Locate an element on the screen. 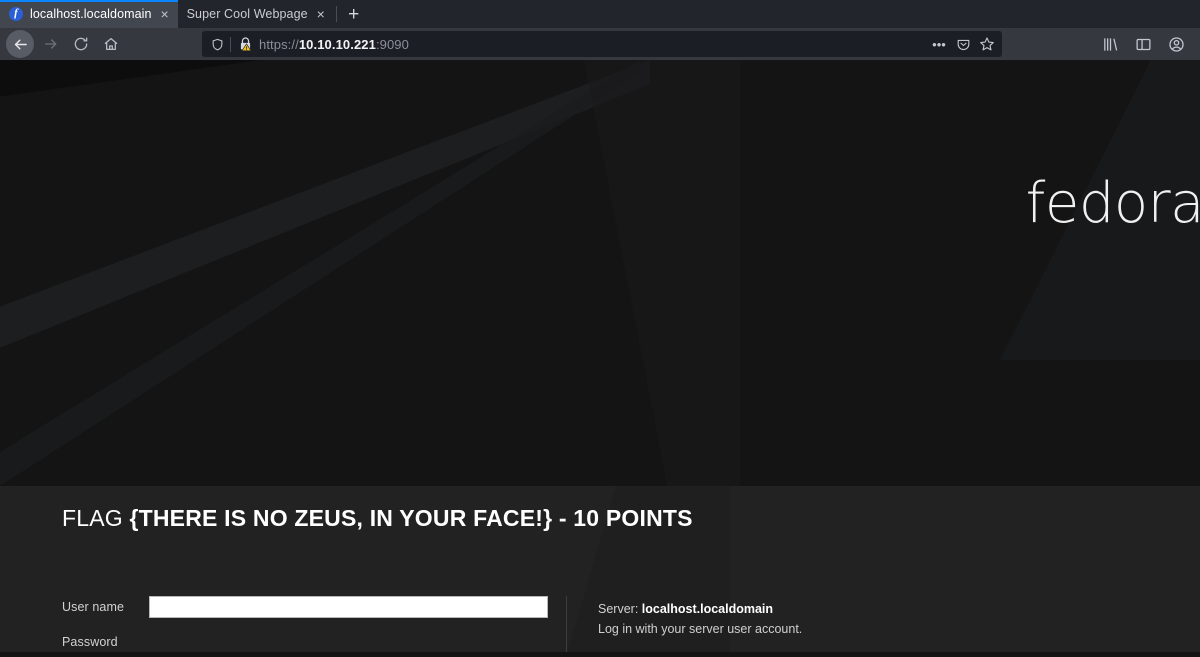  account-icon is located at coordinates (1176, 44).